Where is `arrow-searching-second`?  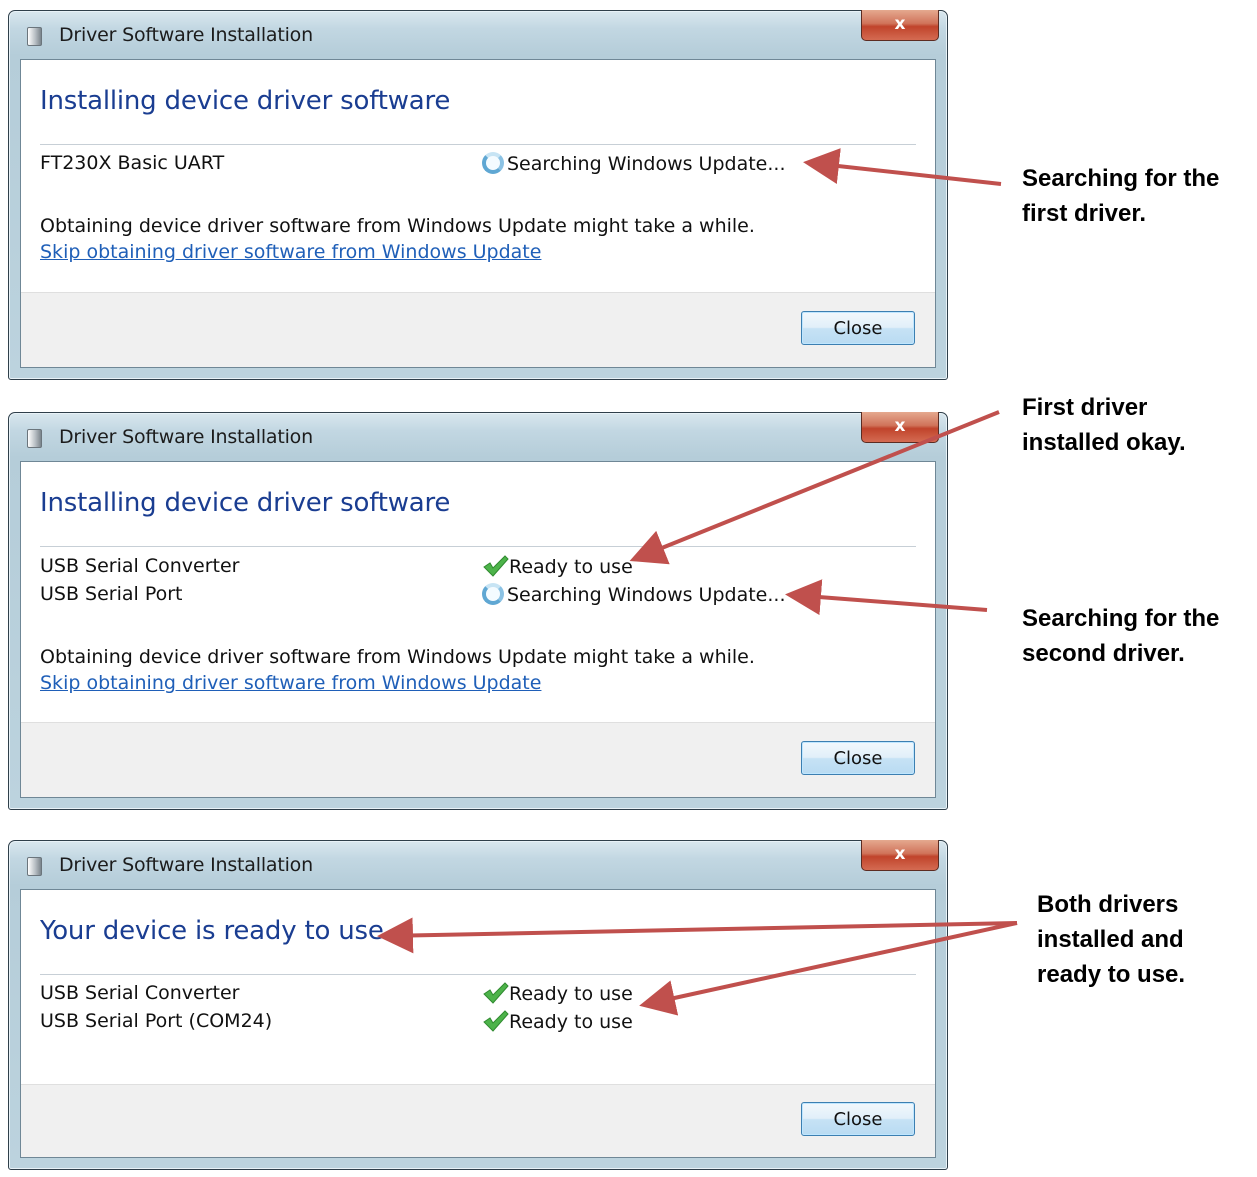
arrow-searching-second is located at coordinates (886, 597).